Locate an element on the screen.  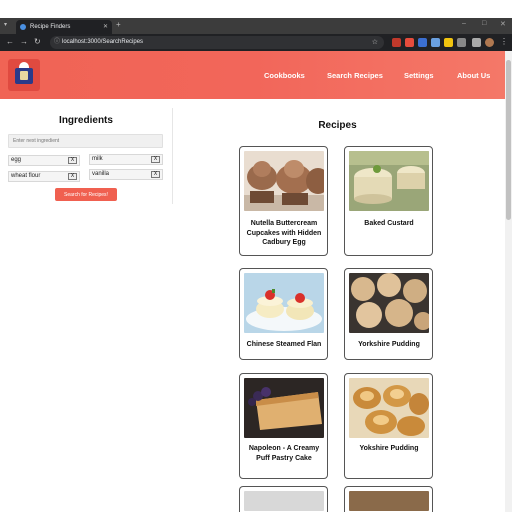
tab-bar: ▾ Recipe Finders ✕ + – □ ✕ is located at coordinates (256, 26).